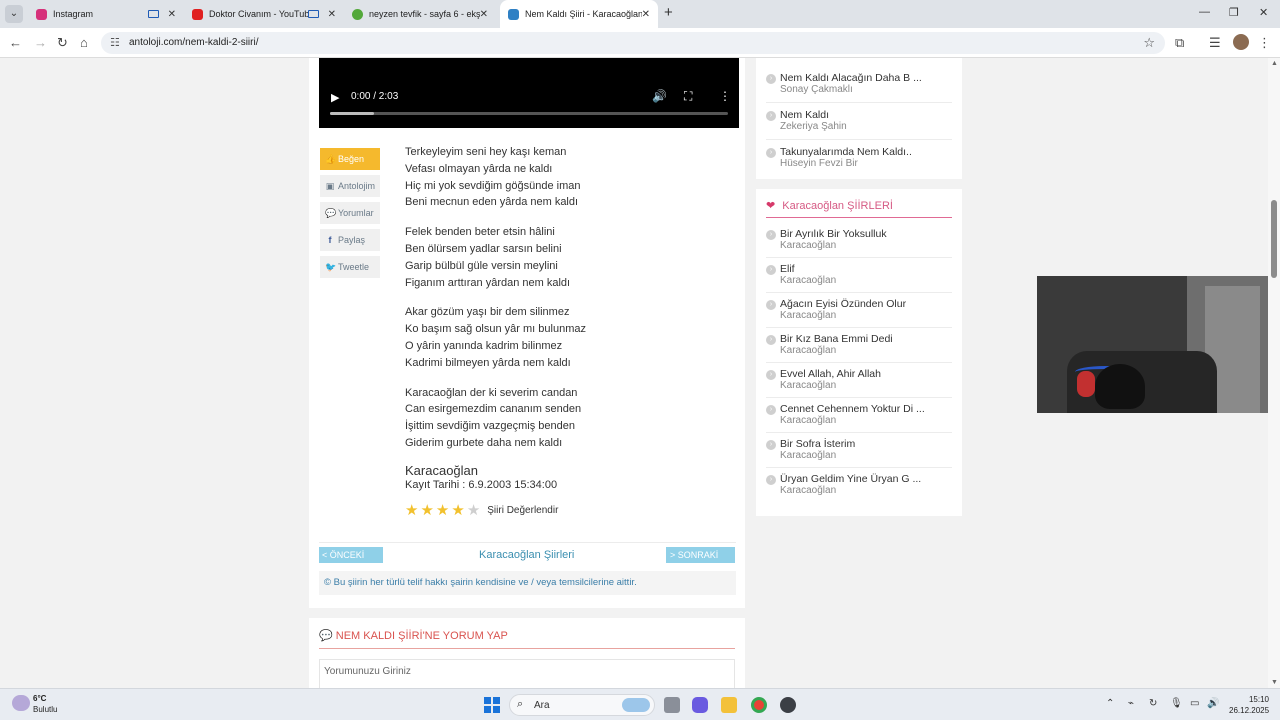 The width and height of the screenshot is (1280, 720). I want to click on list-item-title: Bir Ayrılık Bir Yoksulluk, so click(833, 234).